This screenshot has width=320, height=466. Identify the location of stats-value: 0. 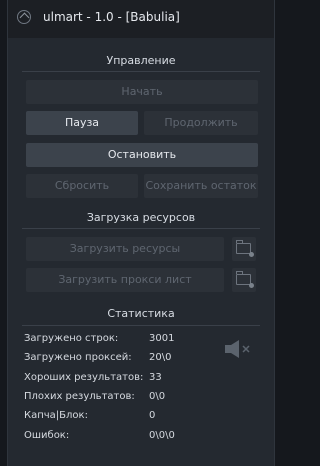
(152, 415).